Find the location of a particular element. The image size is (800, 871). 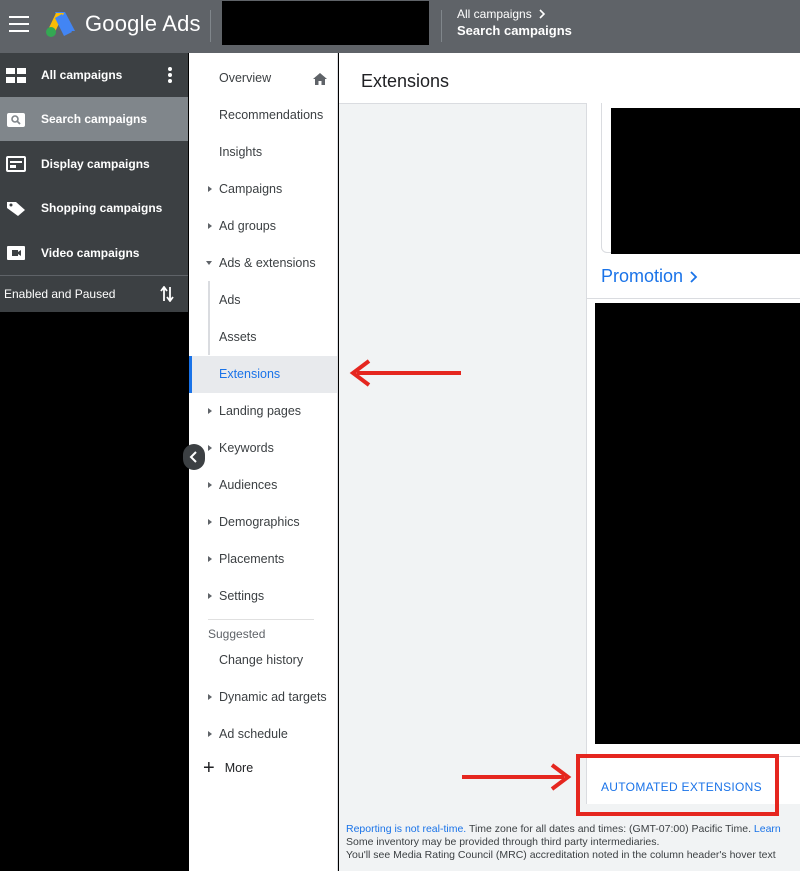

nav-item-display-campaigns: Display campaigns is located at coordinates (94, 164).